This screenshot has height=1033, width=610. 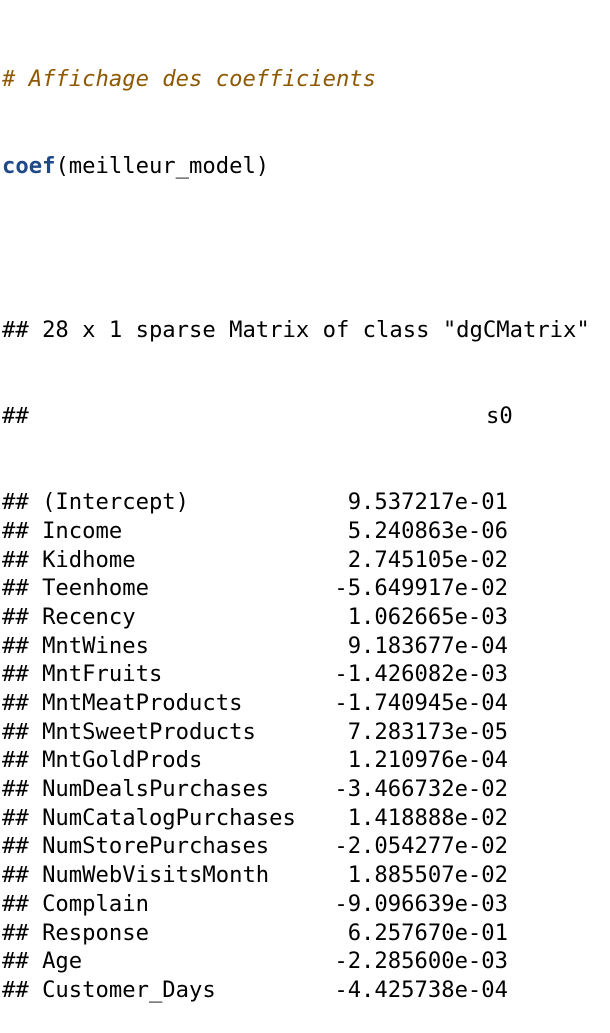 What do you see at coordinates (296, 789) in the screenshot?
I see `coefficient-row: ## NumDealsPurchases -3.466732e-02` at bounding box center [296, 789].